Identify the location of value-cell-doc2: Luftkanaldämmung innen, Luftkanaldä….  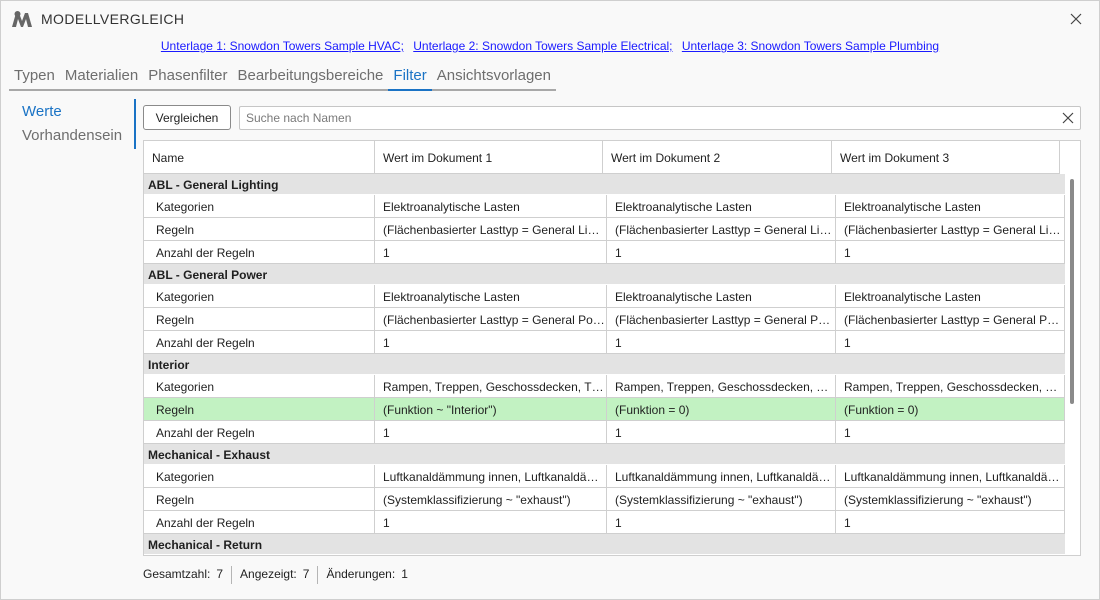
(721, 476).